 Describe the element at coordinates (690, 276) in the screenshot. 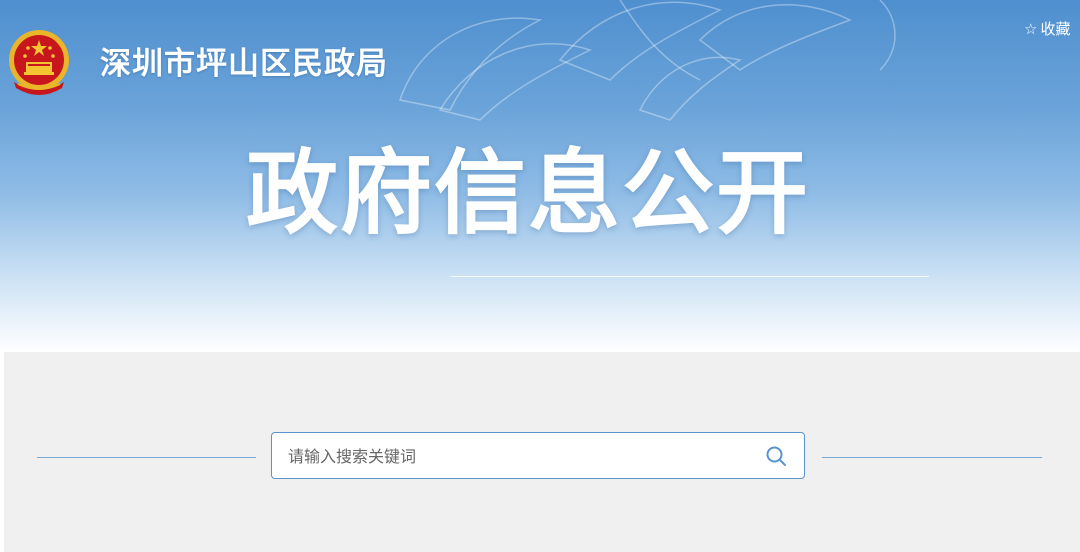

I see `title-divider` at that location.